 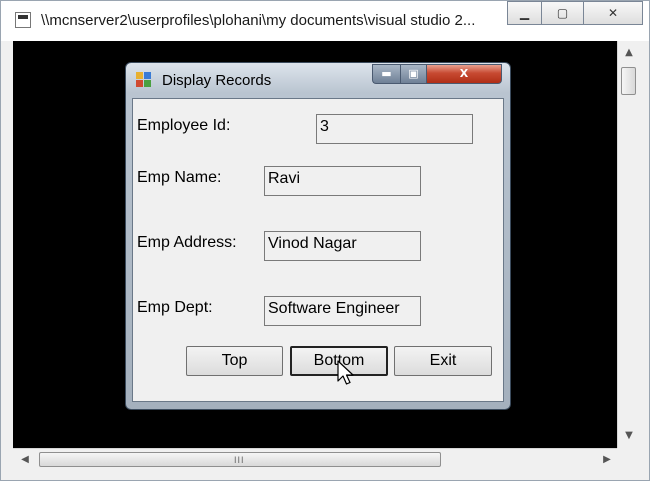 I want to click on horizontal-scroll-thumb: III, so click(x=240, y=459).